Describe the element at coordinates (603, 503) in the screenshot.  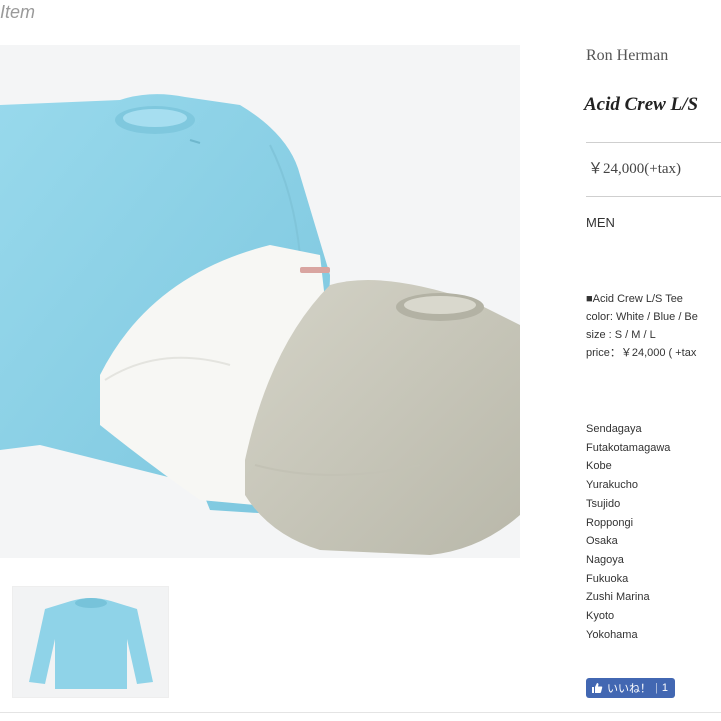
I see `store-item: Tsujido` at that location.